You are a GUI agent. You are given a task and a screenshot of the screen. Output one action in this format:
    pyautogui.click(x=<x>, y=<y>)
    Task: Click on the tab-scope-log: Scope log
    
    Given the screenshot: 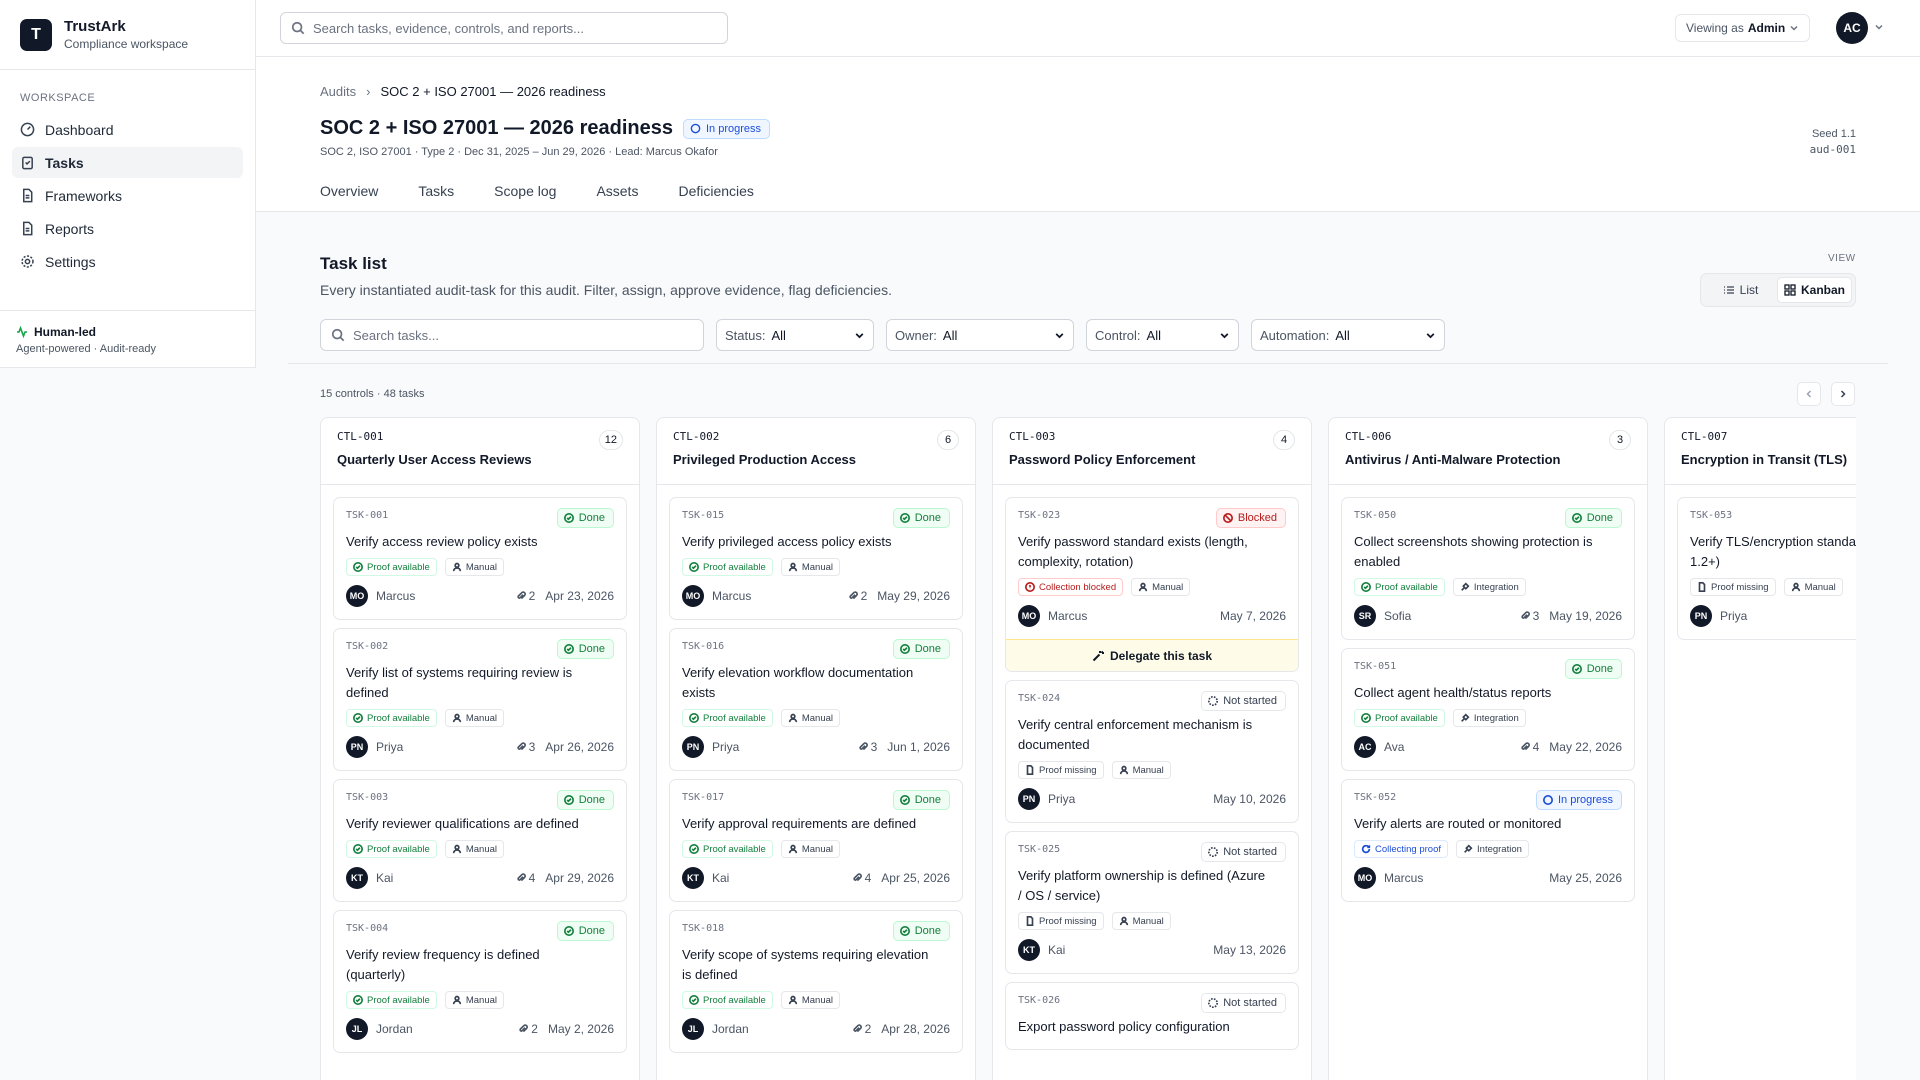 What is the action you would take?
    pyautogui.click(x=525, y=191)
    